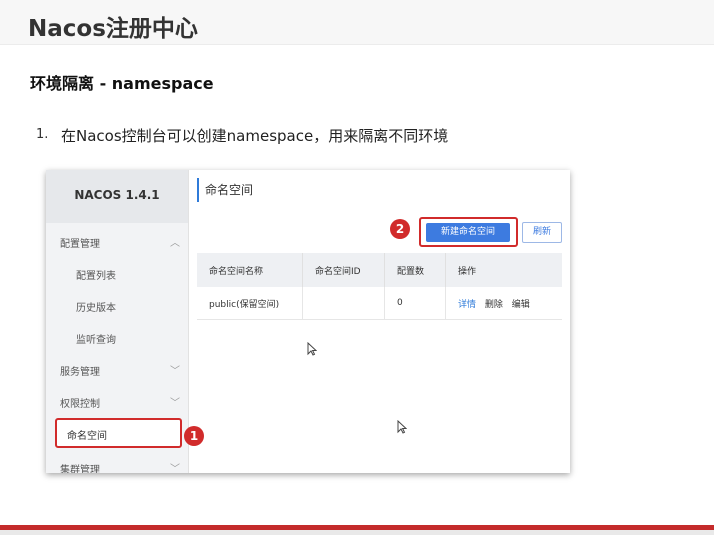 This screenshot has width=714, height=535. I want to click on detail-link: 详情, so click(467, 305).